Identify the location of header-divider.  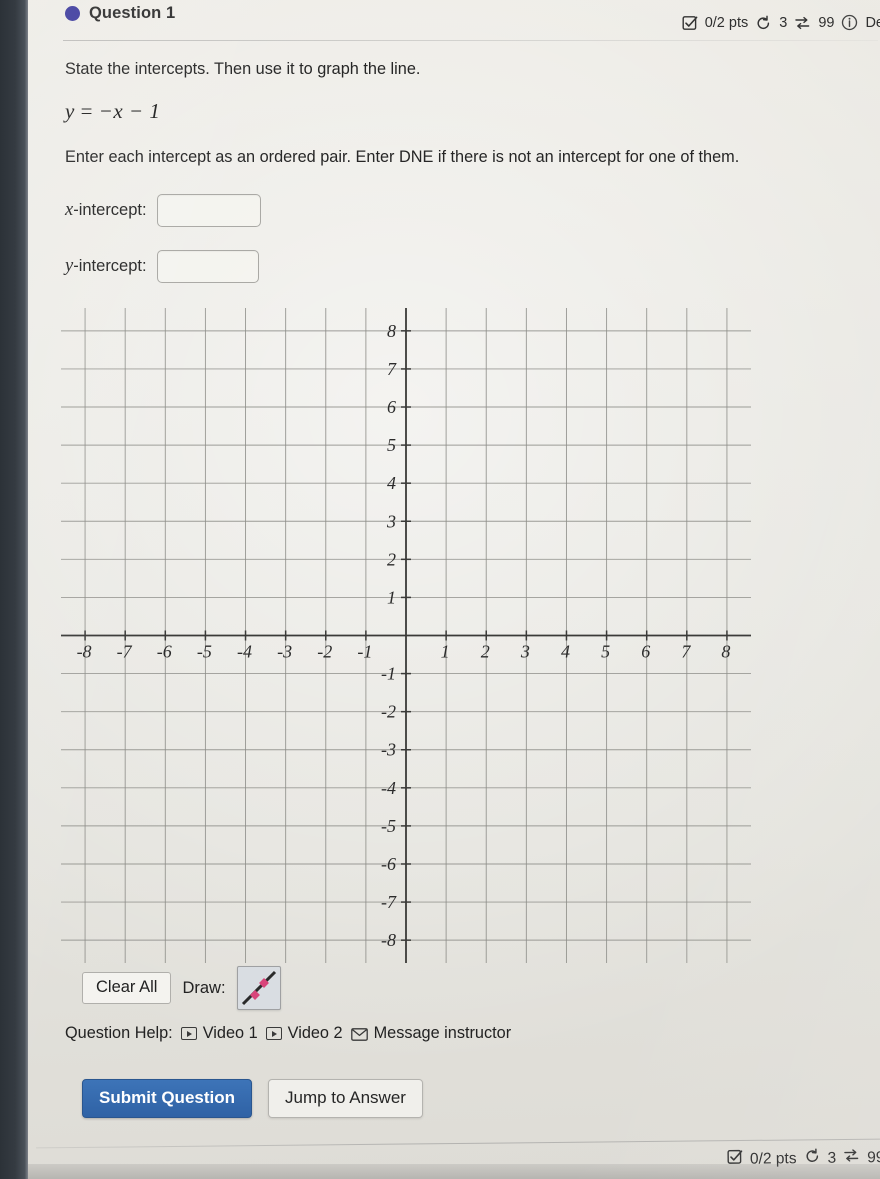
(470, 40).